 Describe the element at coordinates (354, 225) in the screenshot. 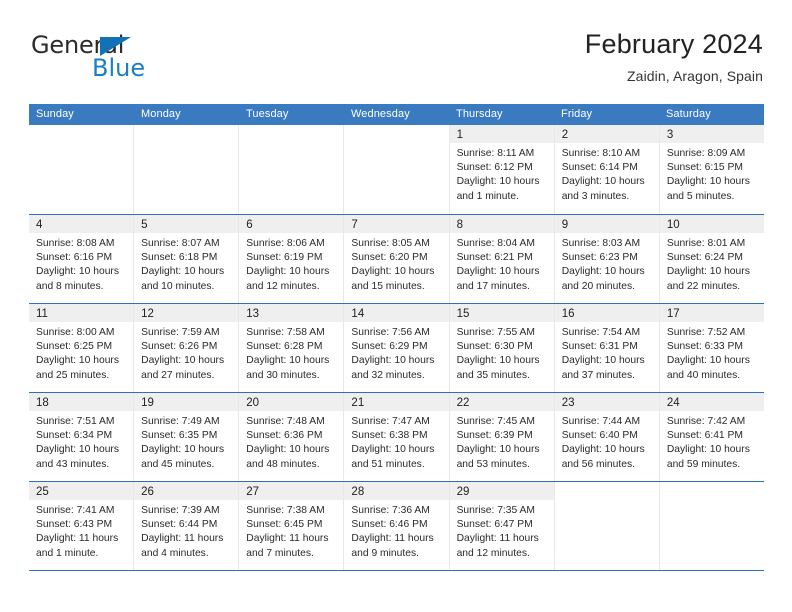

I see `day-number: 7` at that location.